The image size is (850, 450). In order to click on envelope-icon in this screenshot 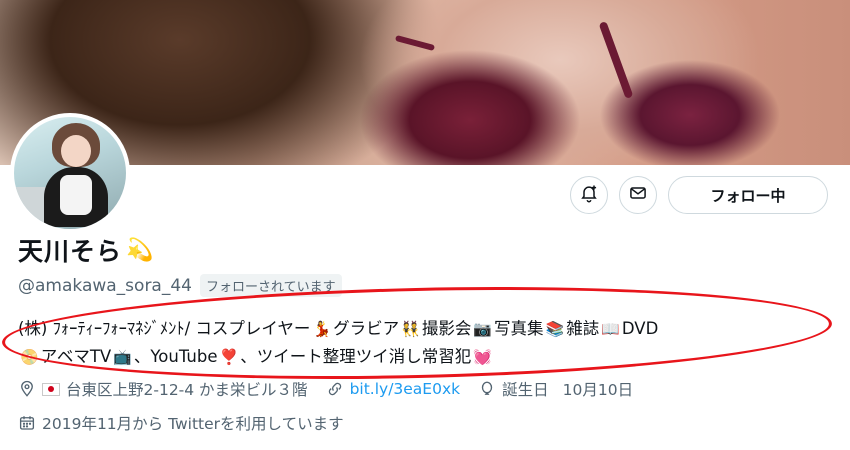, I will do `click(638, 195)`.